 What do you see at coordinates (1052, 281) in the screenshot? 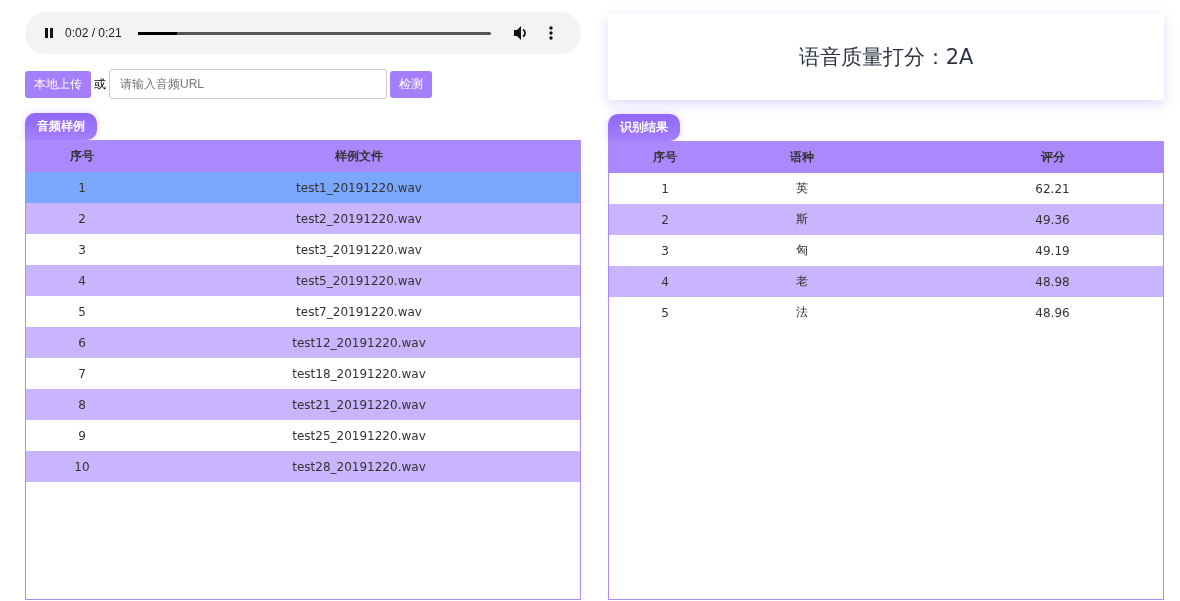
I see `table-cell: 48.98` at bounding box center [1052, 281].